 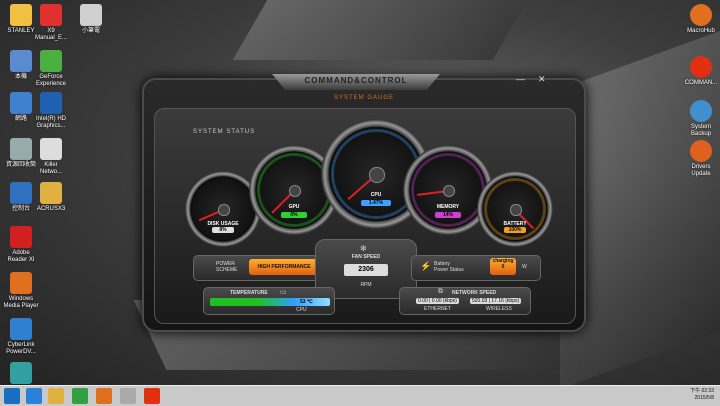 I want to click on battery-power-value: charging 0, so click(x=503, y=266).